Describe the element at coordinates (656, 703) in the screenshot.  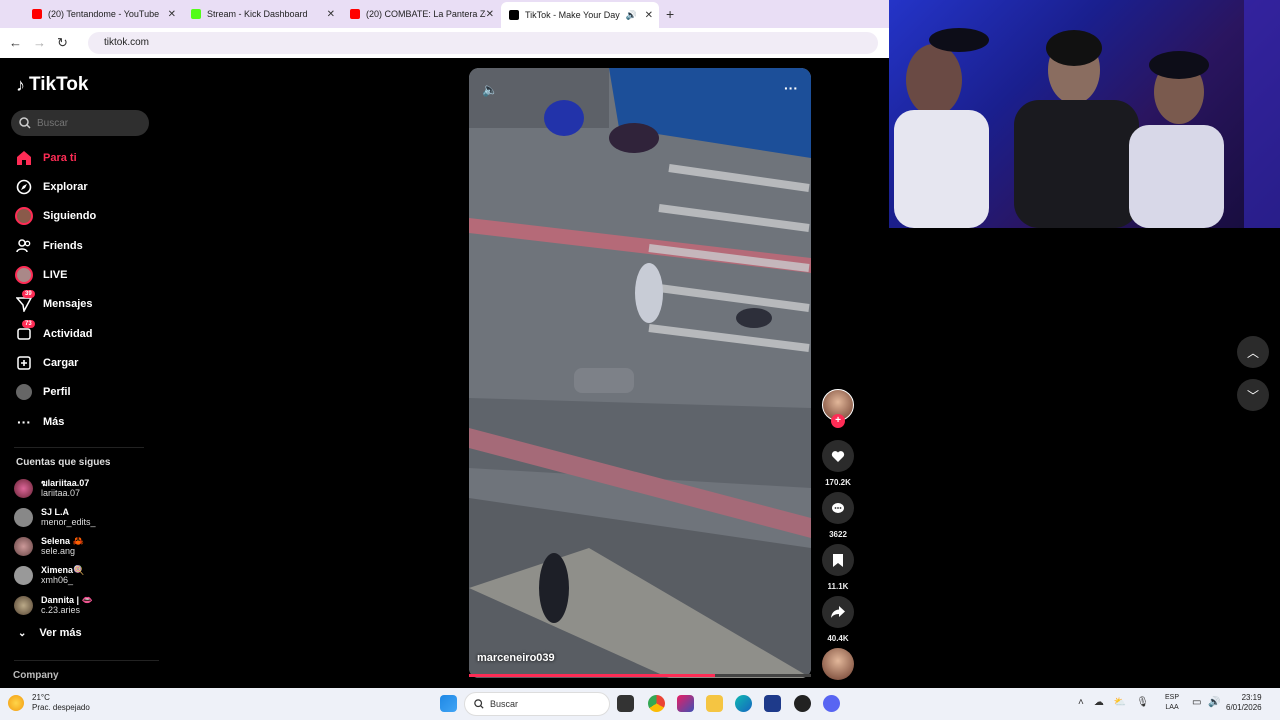
I see `chrome-icon` at that location.